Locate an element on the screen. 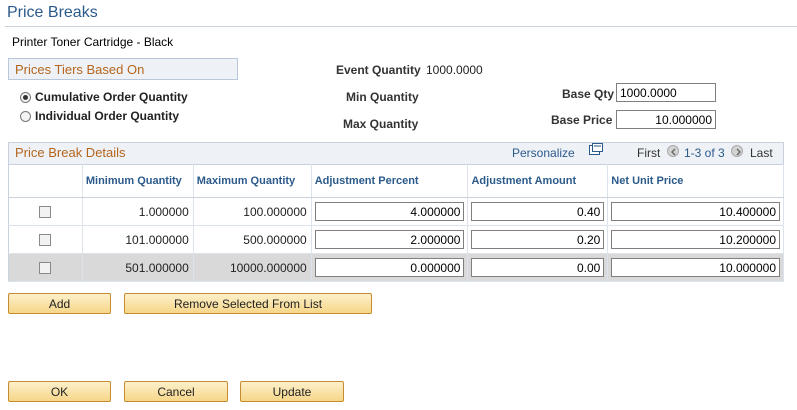 The image size is (797, 410). col-header-adjustment-amount: Adjustment Amount is located at coordinates (538, 181).